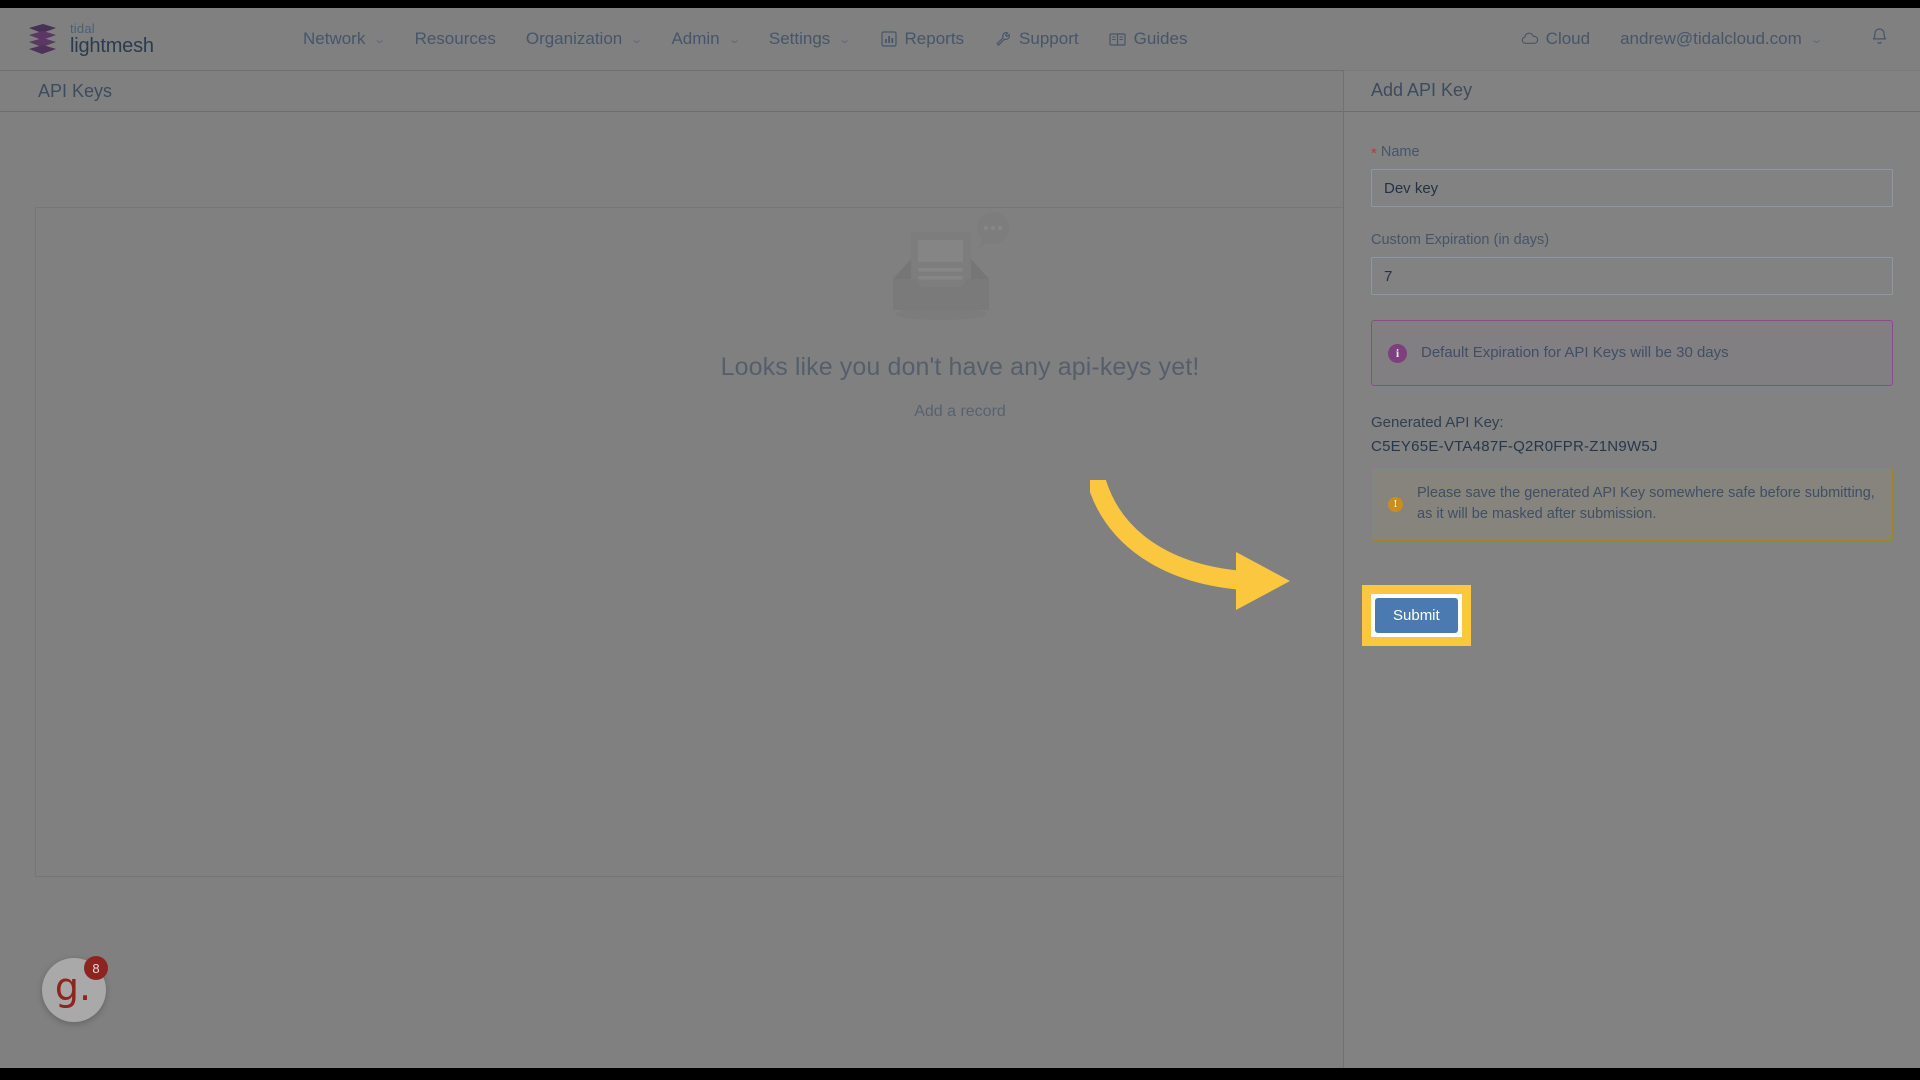  I want to click on nav-item-cloud: Cloud, so click(1555, 39).